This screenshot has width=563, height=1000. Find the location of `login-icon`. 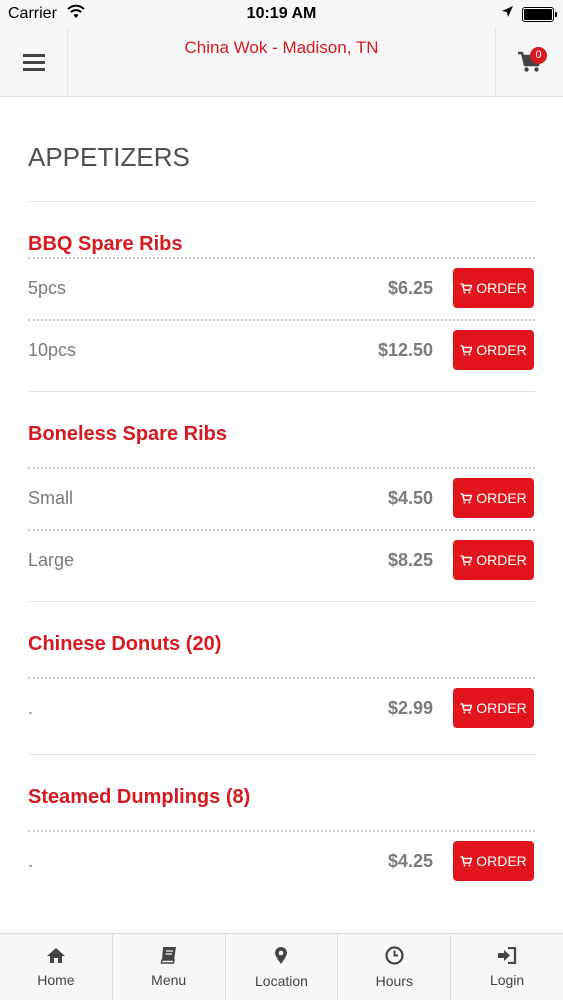

login-icon is located at coordinates (507, 955).